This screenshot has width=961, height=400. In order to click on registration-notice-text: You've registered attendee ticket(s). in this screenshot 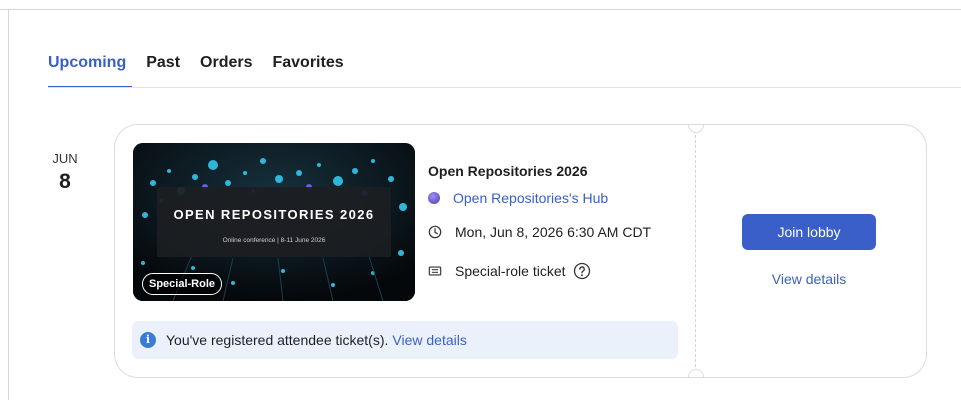, I will do `click(277, 340)`.